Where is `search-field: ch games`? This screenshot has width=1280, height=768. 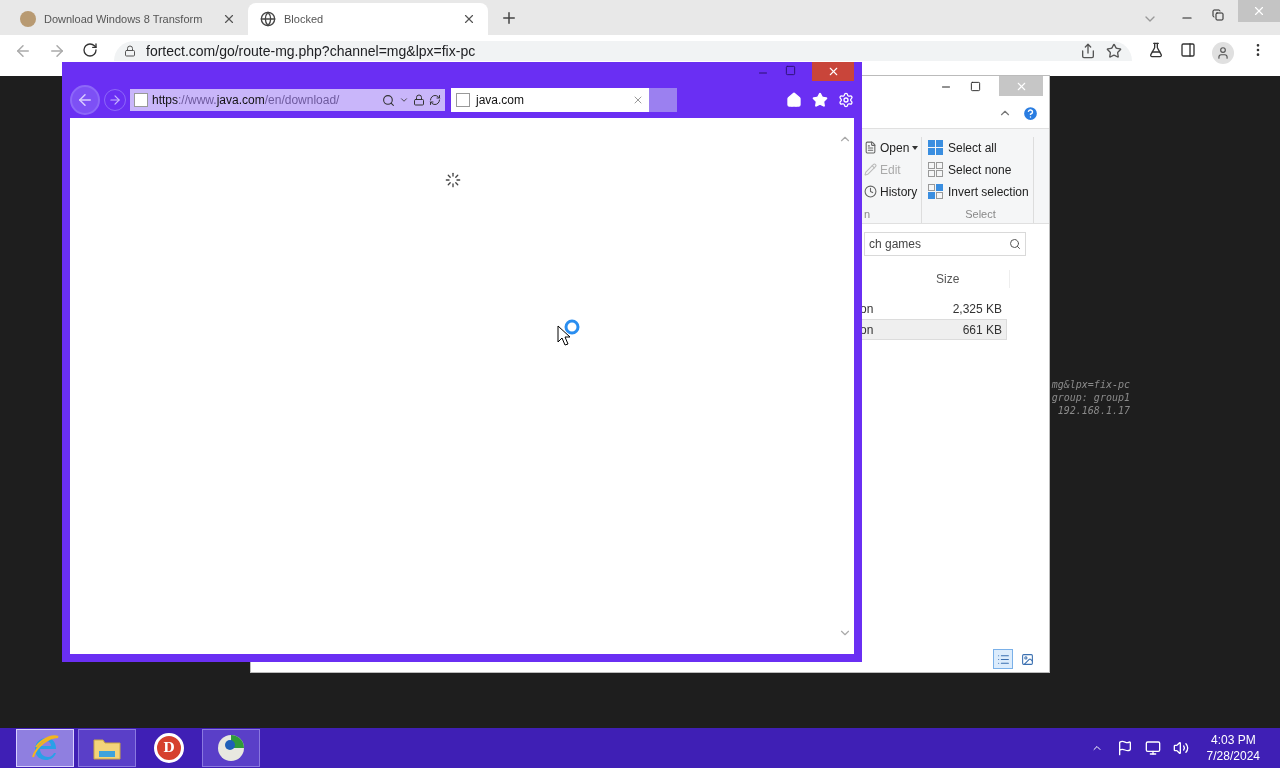 search-field: ch games is located at coordinates (945, 244).